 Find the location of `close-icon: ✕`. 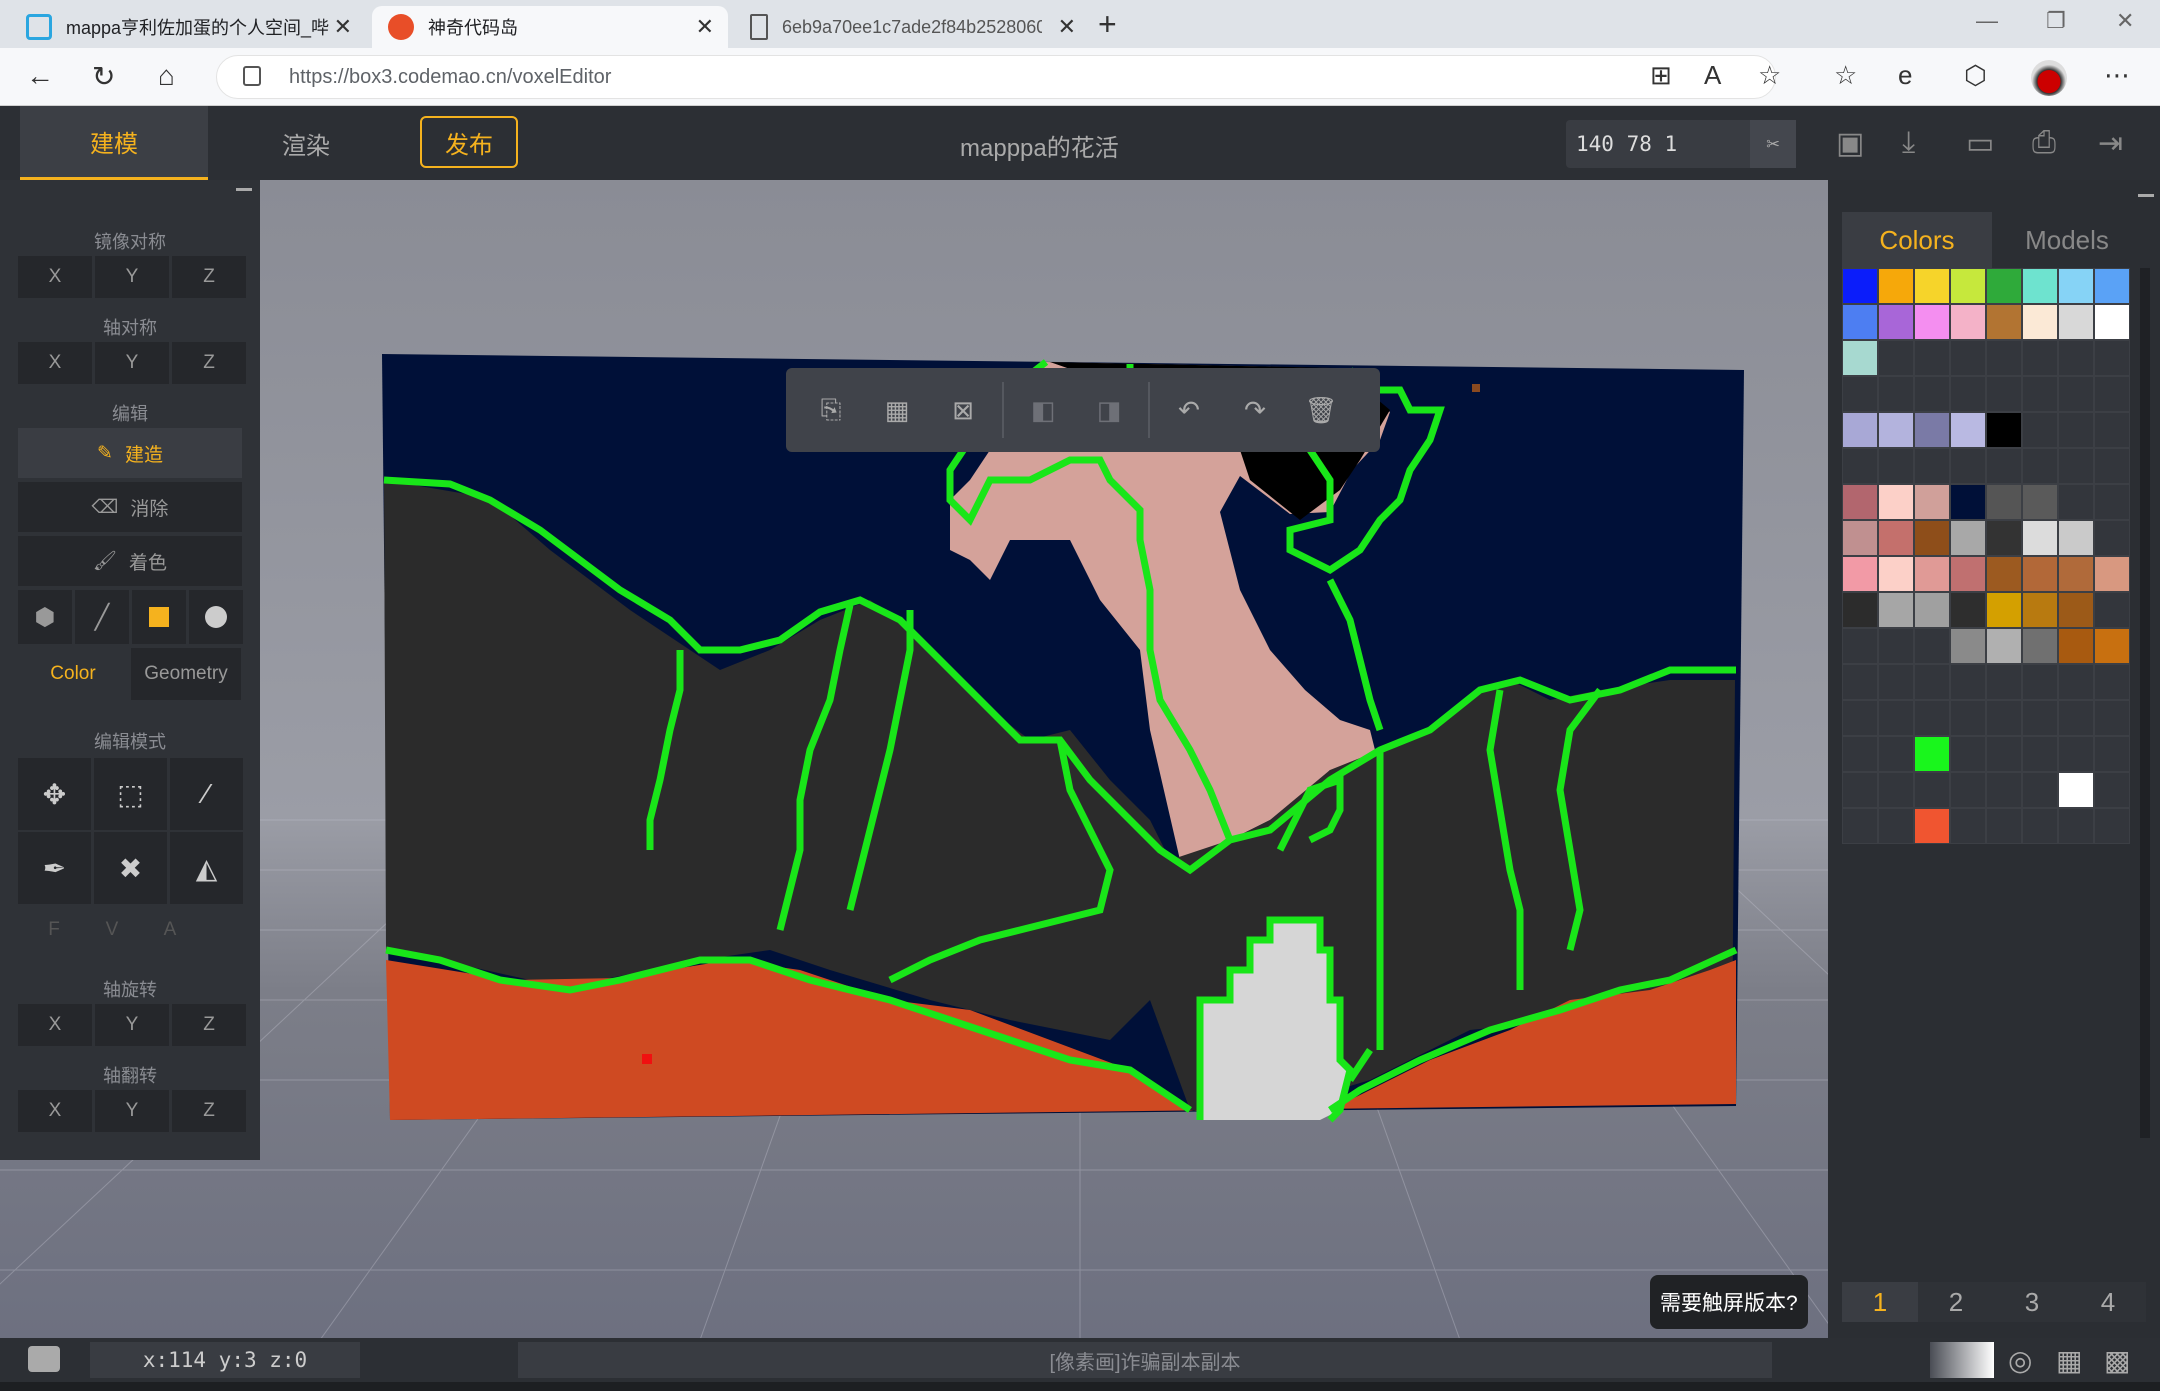

close-icon: ✕ is located at coordinates (1067, 27).